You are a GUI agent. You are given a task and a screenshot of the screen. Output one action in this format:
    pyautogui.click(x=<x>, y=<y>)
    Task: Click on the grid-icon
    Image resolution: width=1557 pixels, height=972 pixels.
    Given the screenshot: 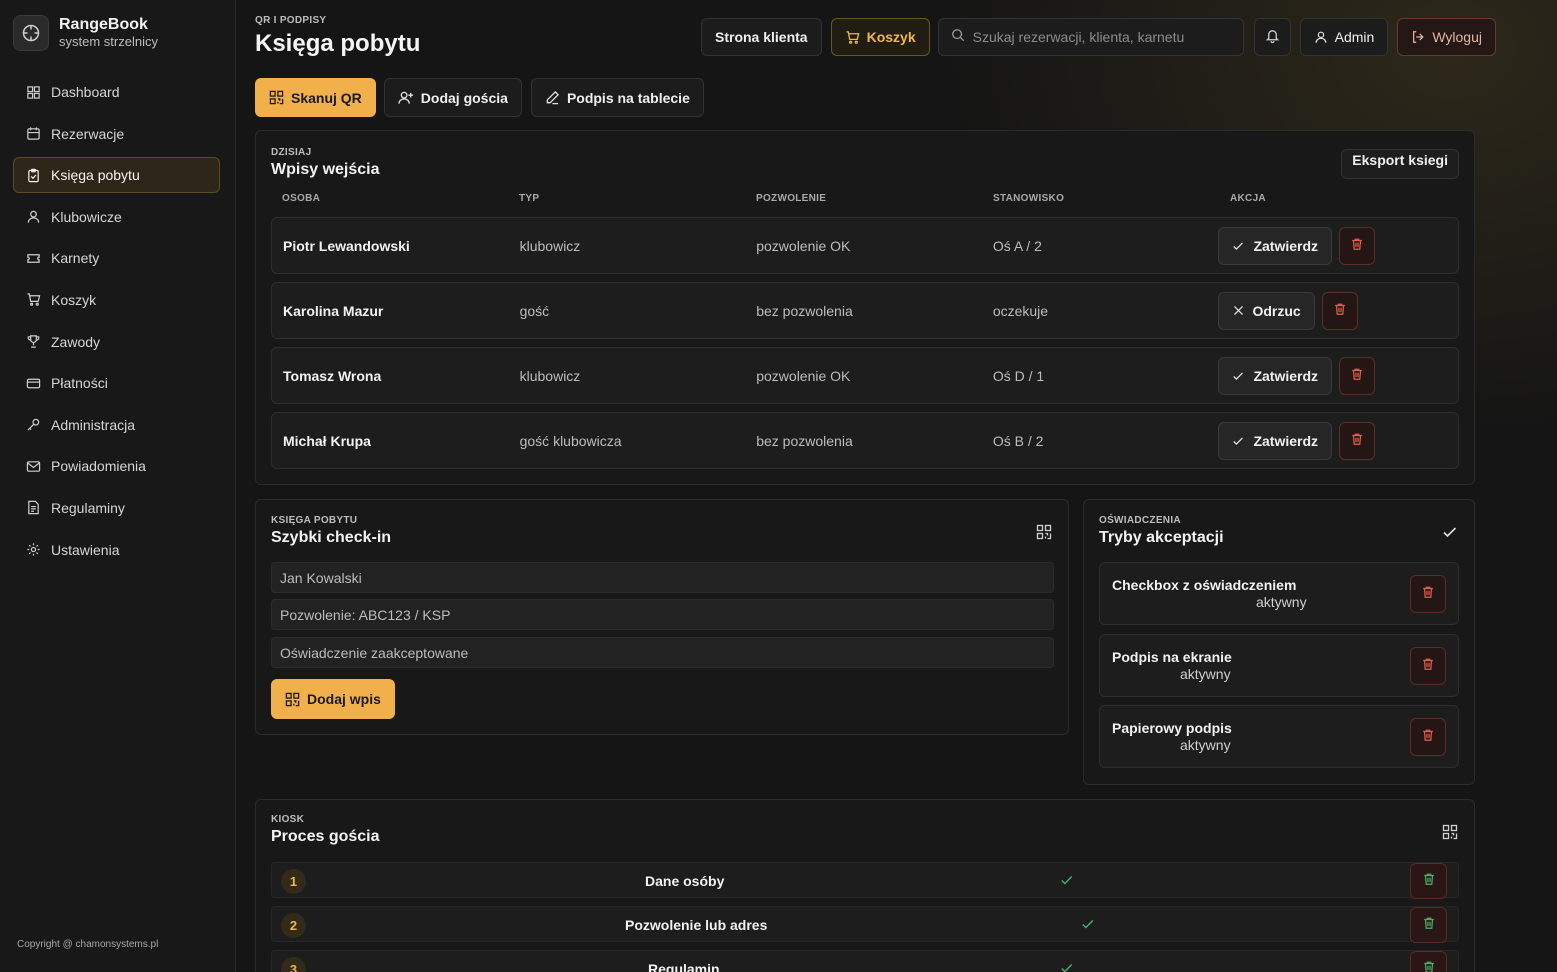 What is the action you would take?
    pyautogui.click(x=33, y=92)
    